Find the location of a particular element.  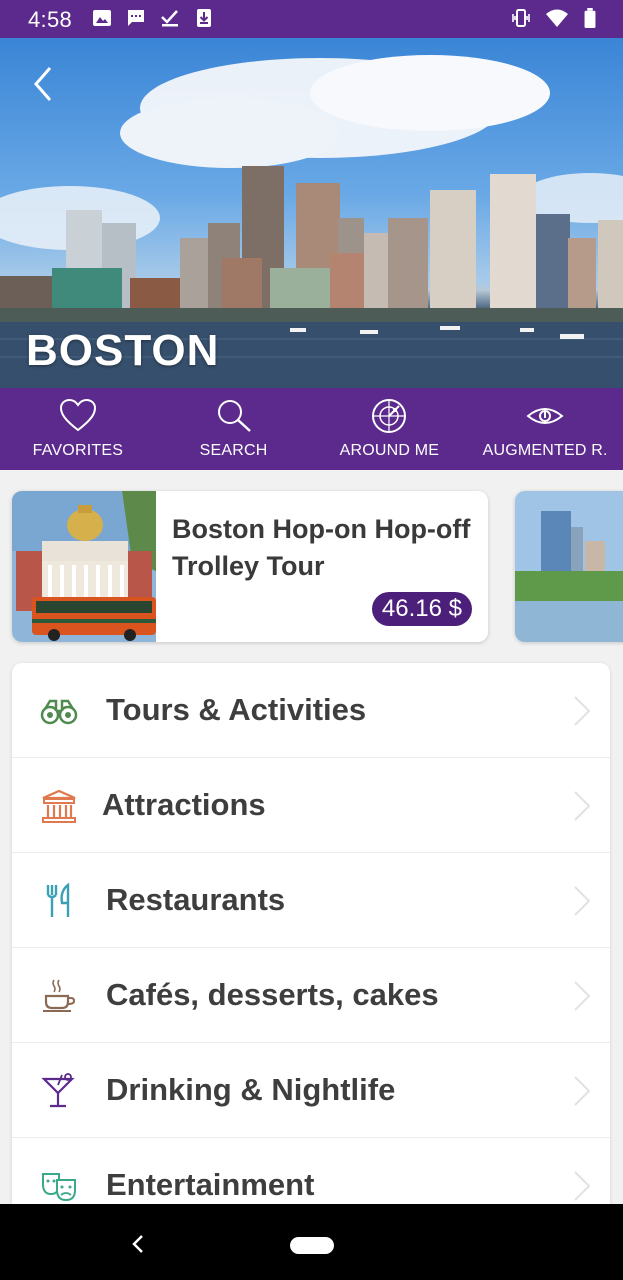

category-drinking-nightlife: Drinking & Nightlife is located at coordinates (311, 1090).